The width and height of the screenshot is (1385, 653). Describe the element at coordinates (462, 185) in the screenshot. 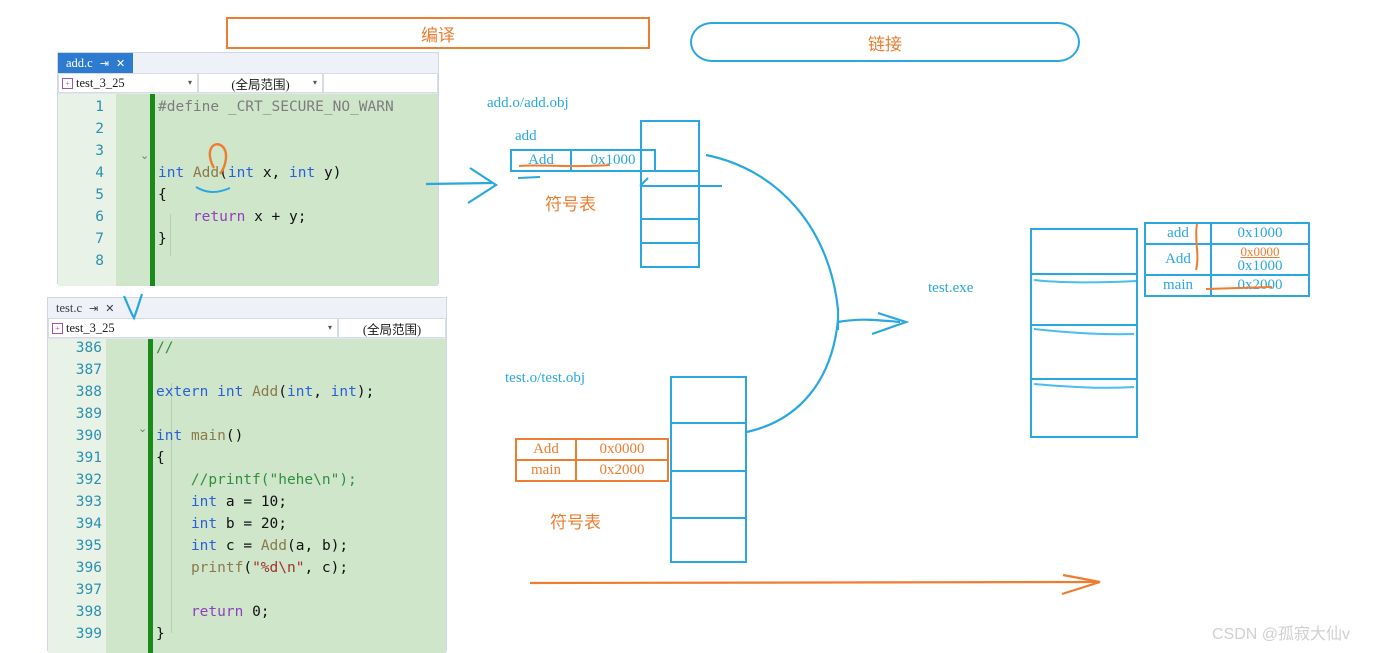

I see `arrow-compile-add` at that location.